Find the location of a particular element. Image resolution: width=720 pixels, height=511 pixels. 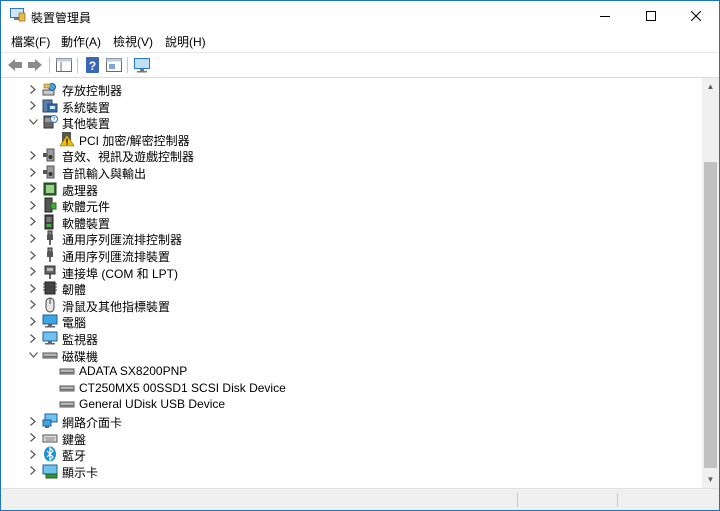

tree-item: 連接埠 (COM 和 LPT) is located at coordinates (351, 272).